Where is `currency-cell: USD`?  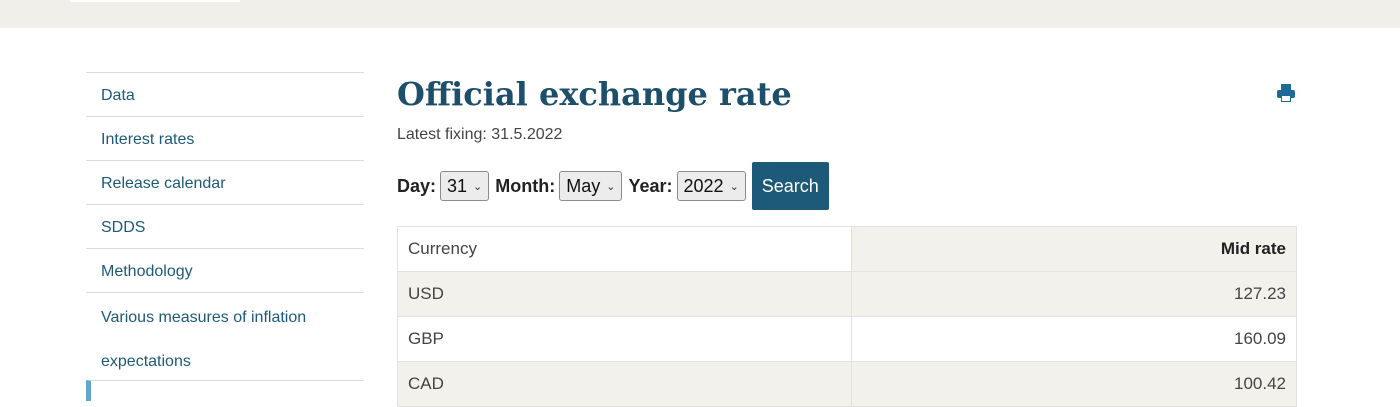 currency-cell: USD is located at coordinates (624, 294).